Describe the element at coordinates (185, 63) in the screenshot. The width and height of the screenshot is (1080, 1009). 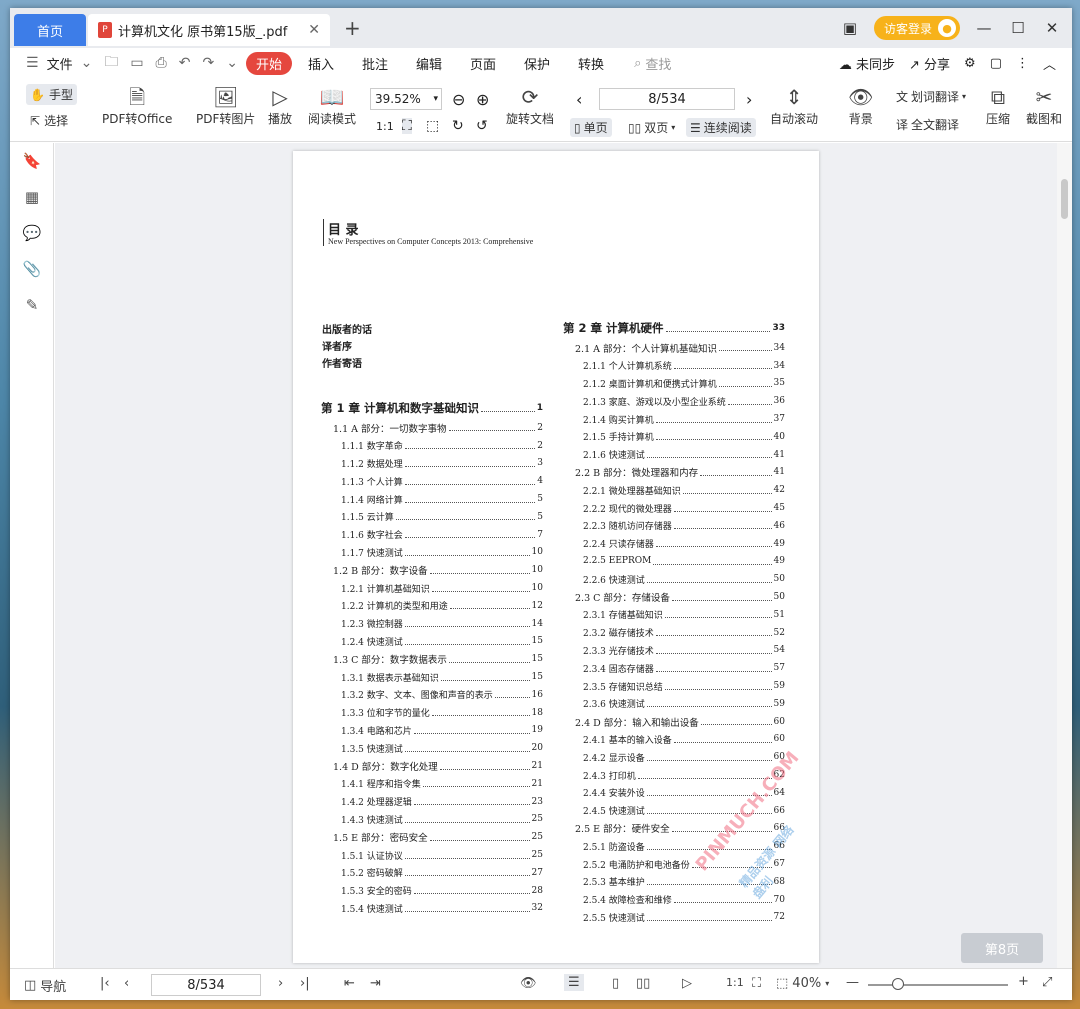
I see `undo-icon: ↶` at that location.